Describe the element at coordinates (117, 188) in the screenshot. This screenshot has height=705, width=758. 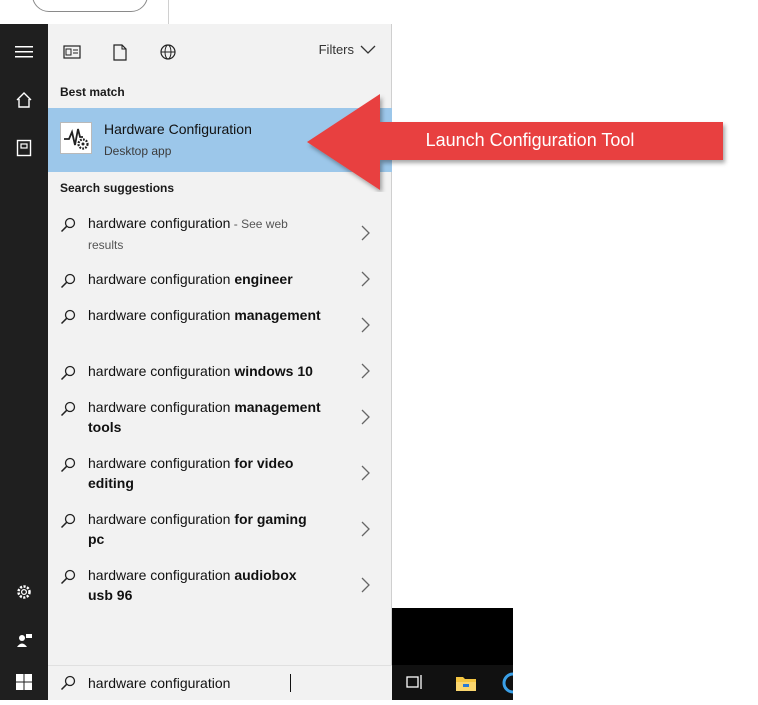
I see `search-suggestions-heading: Search suggestions` at that location.